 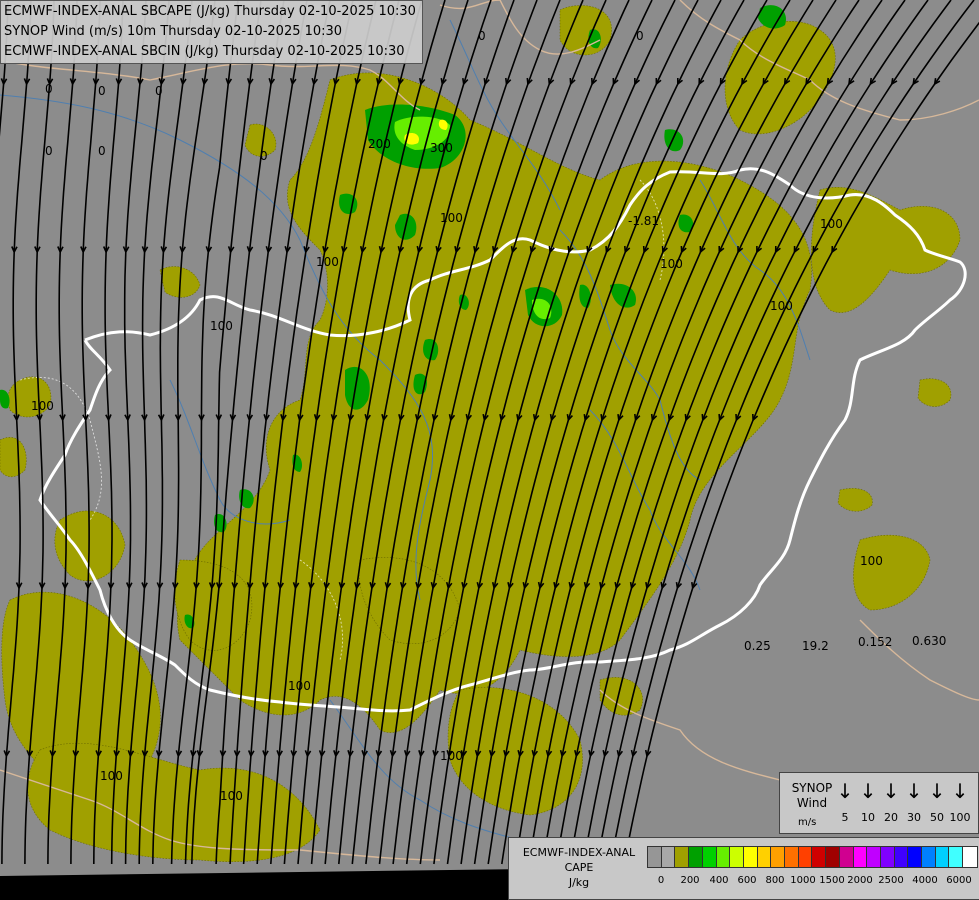 I want to click on cape-legend-unit: J/kg, so click(x=579, y=882).